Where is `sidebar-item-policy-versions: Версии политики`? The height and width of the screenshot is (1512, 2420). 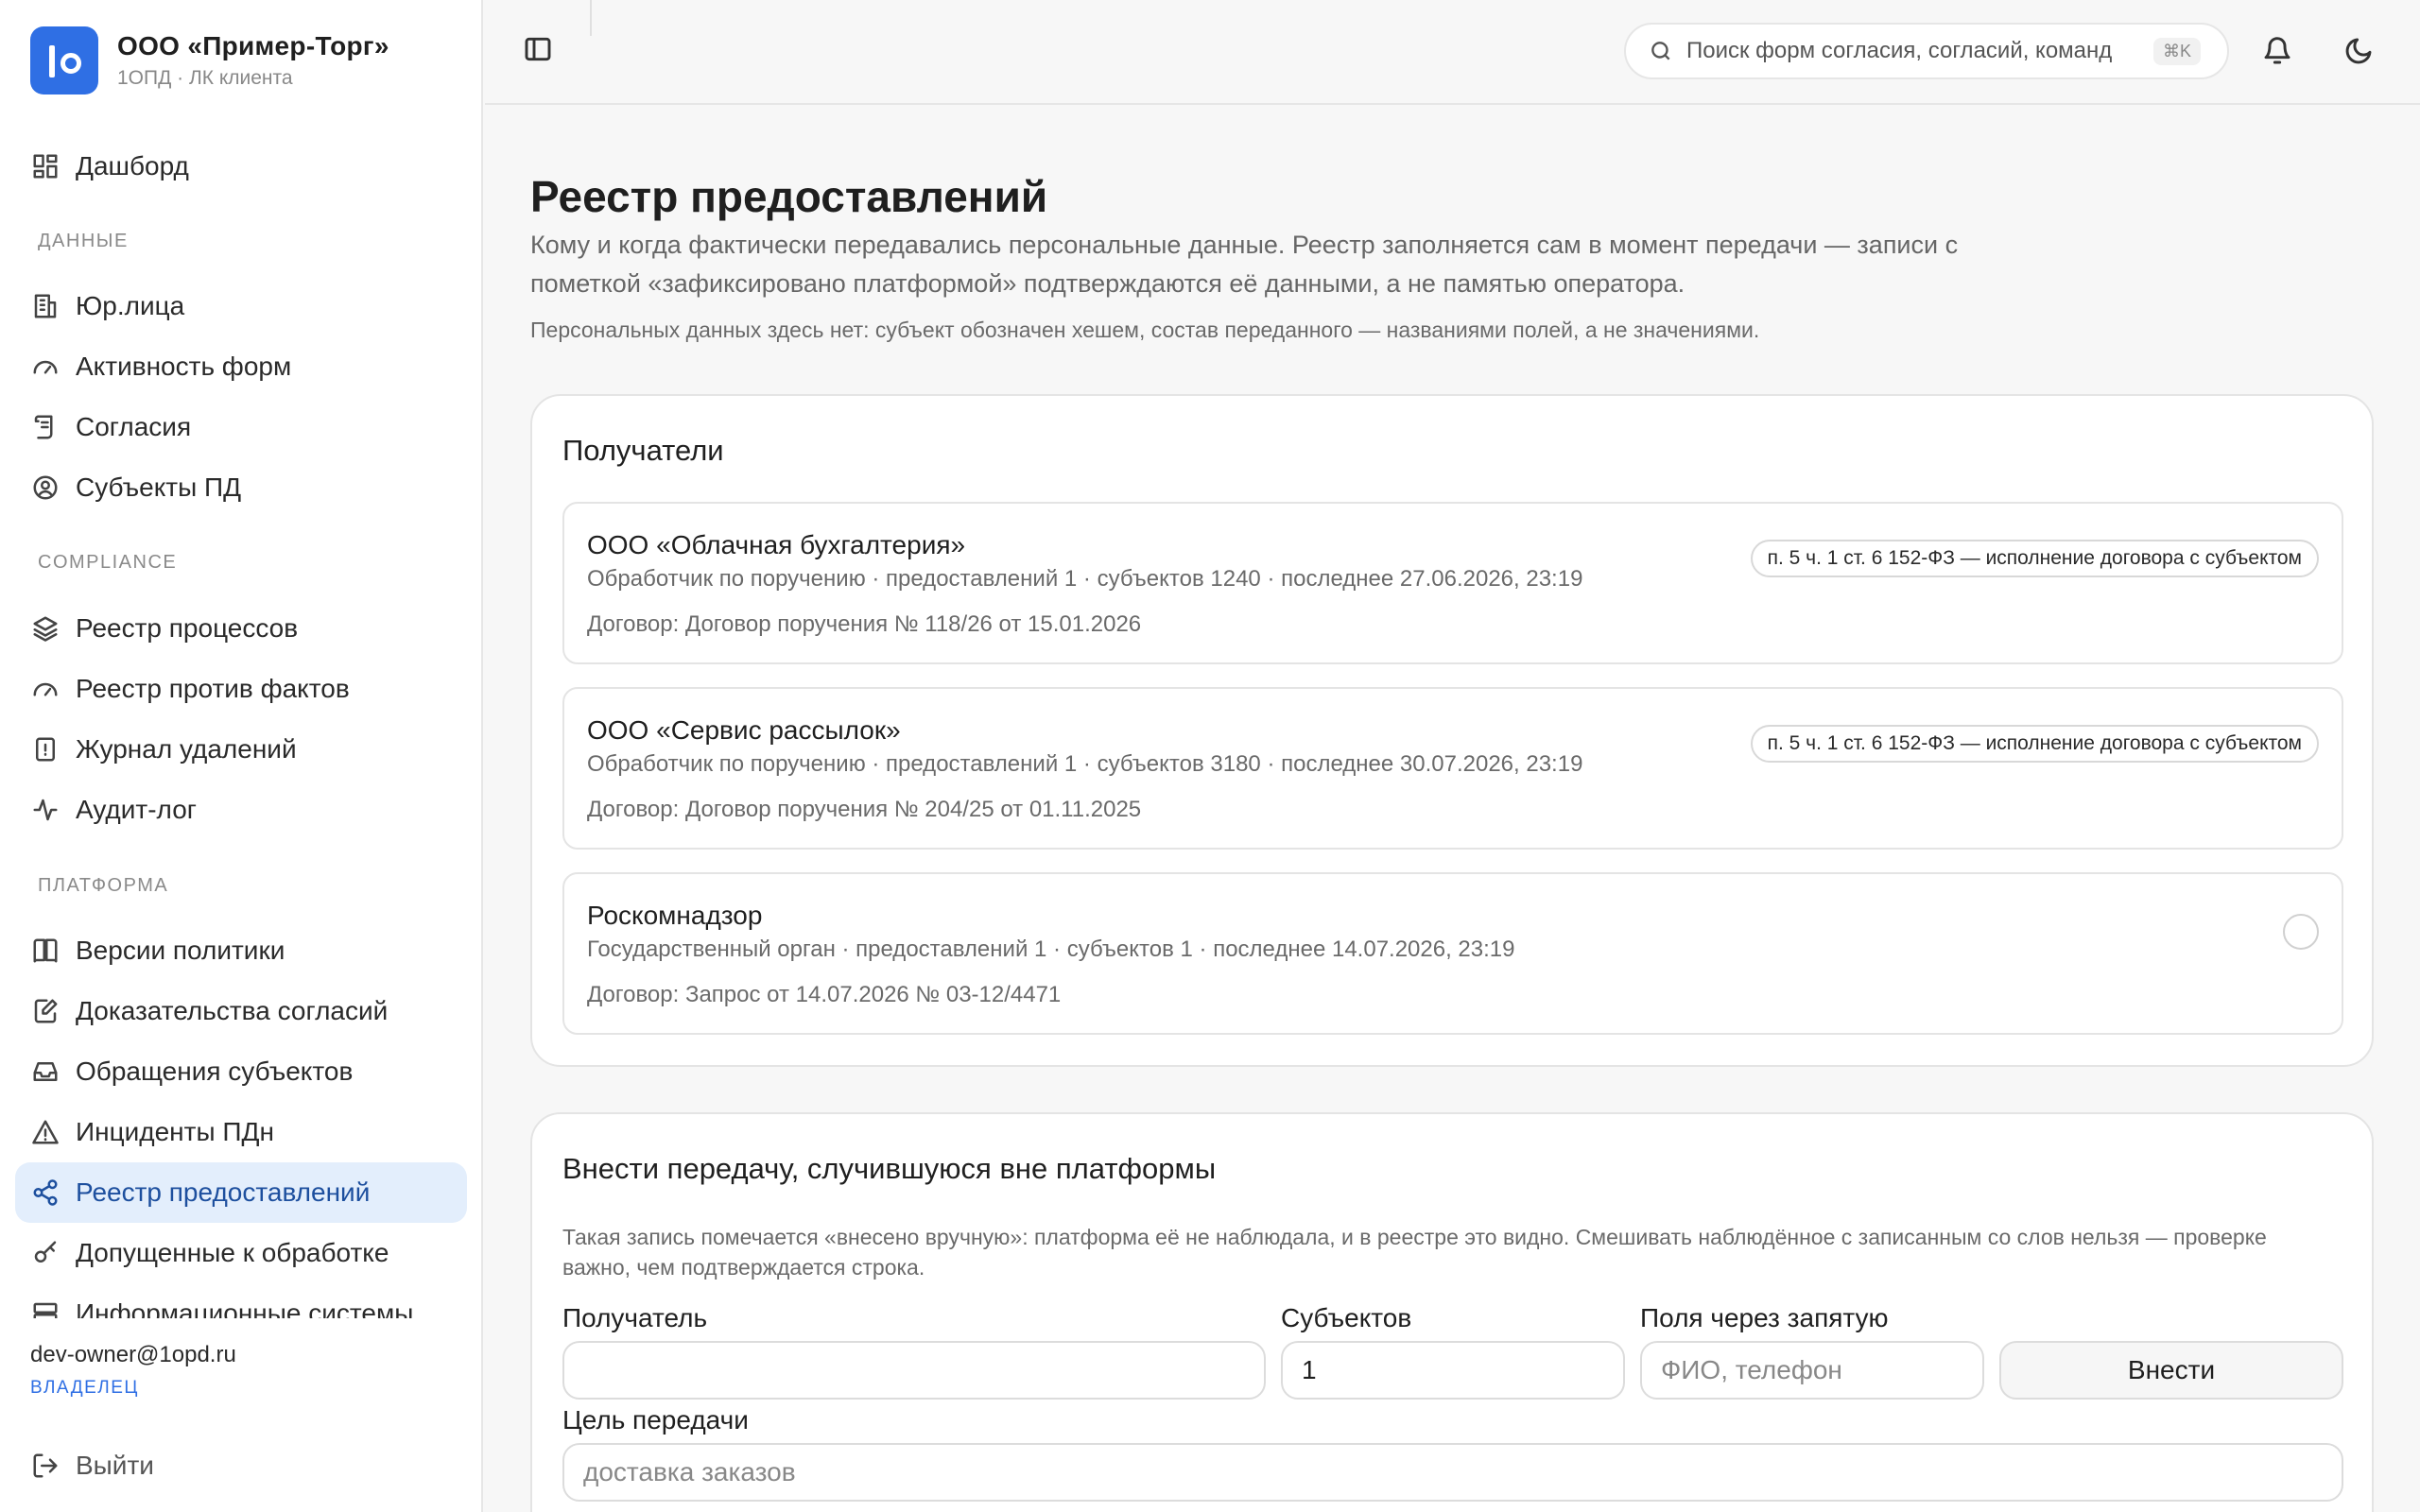
sidebar-item-policy-versions: Версии политики is located at coordinates (241, 950).